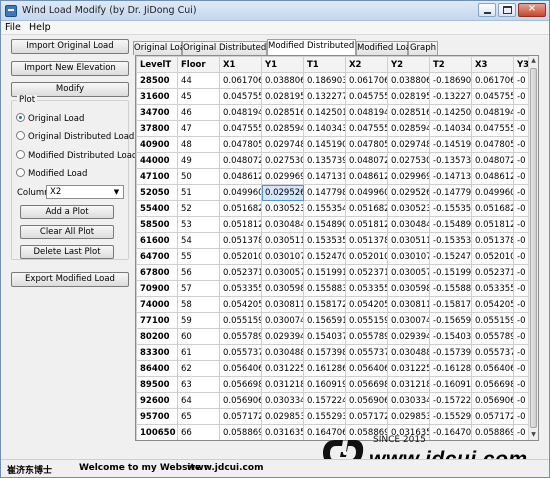 The image size is (550, 478). Describe the element at coordinates (157, 160) in the screenshot. I see `row-header-cell: 44000` at that location.